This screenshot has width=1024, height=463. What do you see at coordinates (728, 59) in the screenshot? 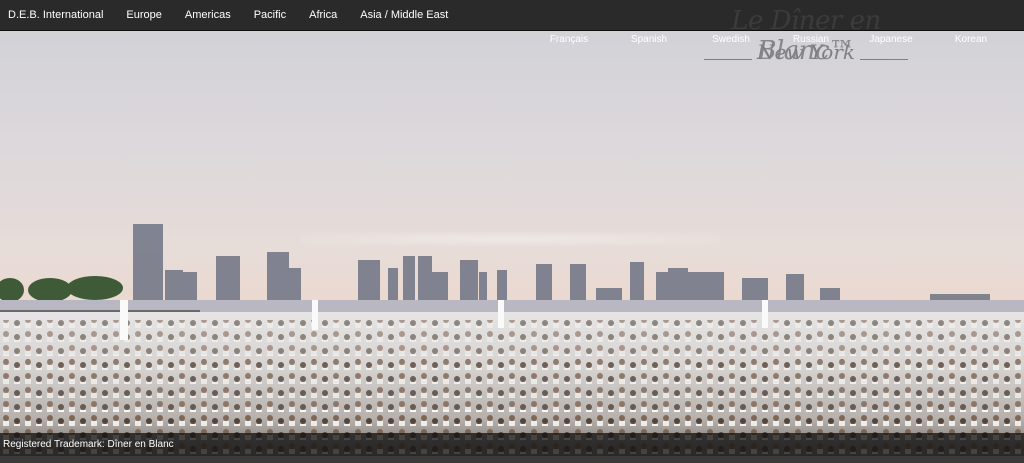
I see `logo-rule-left` at bounding box center [728, 59].